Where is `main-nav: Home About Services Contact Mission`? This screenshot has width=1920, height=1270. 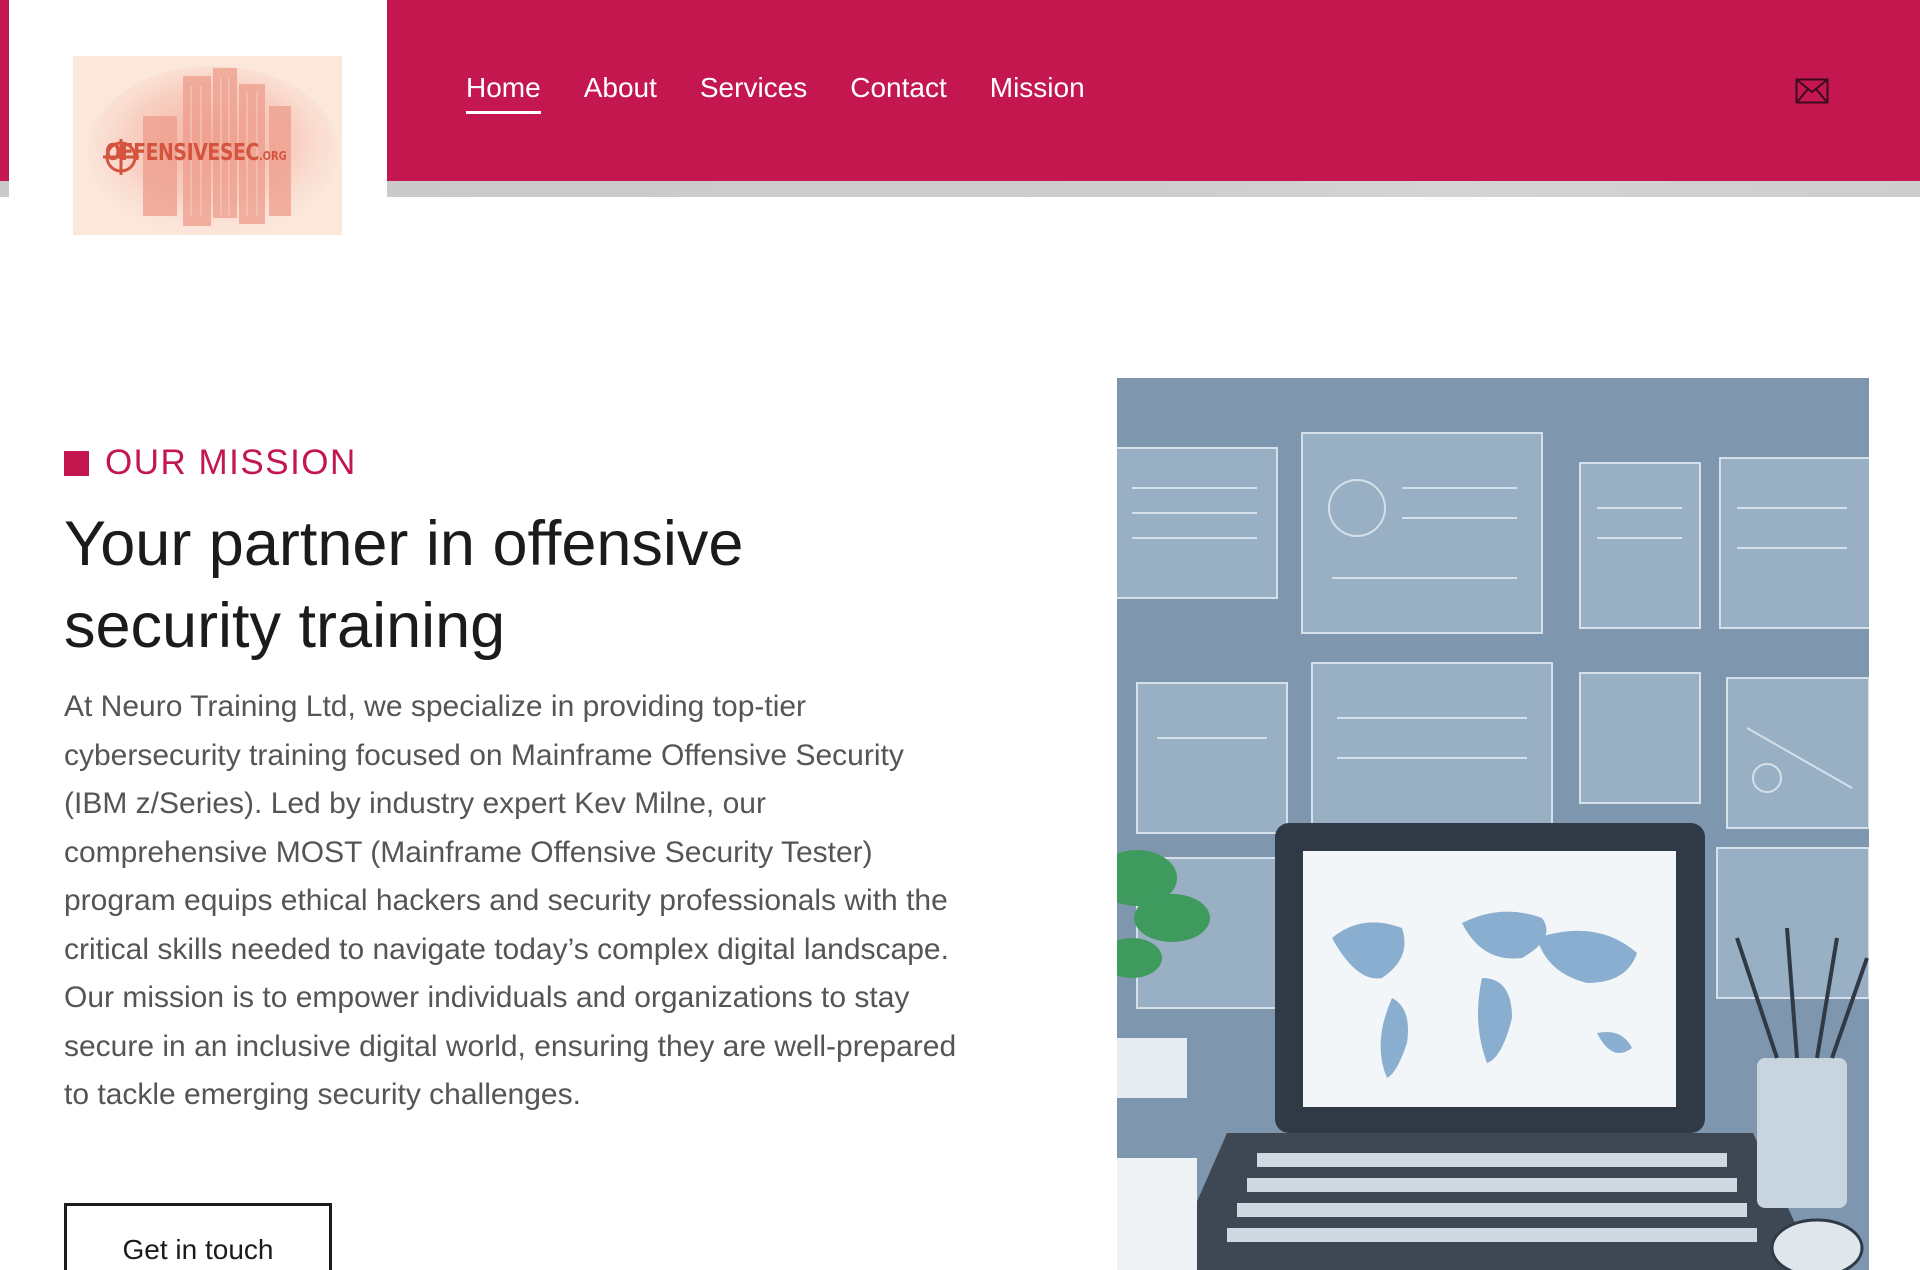 main-nav: Home About Services Contact Mission is located at coordinates (797, 93).